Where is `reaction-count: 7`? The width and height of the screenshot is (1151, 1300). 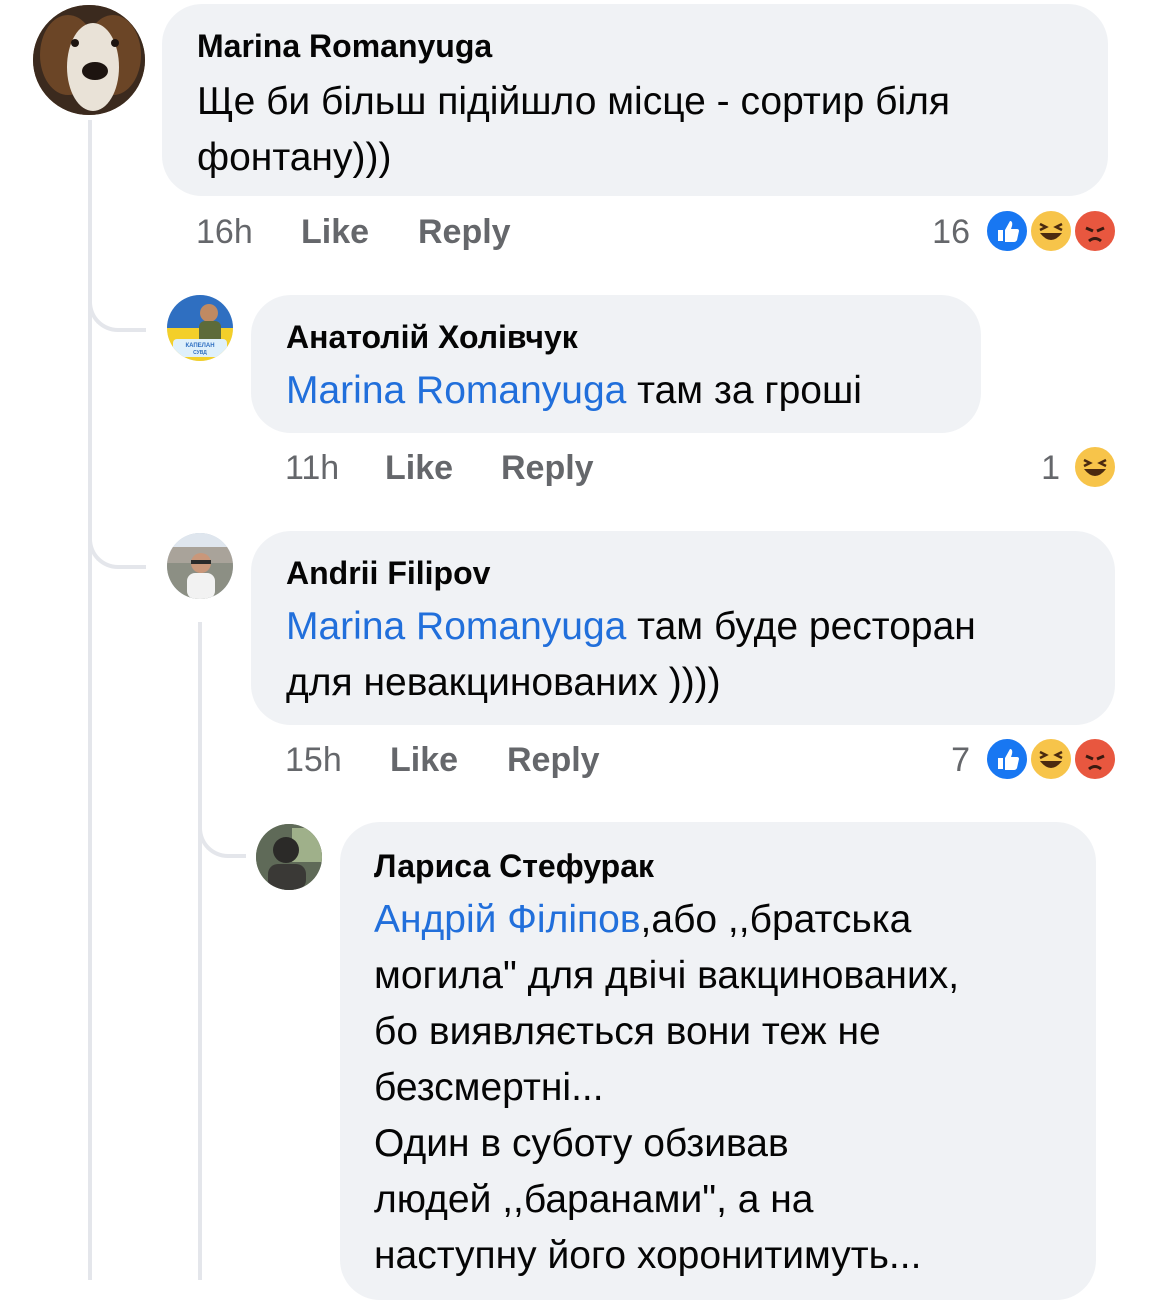 reaction-count: 7 is located at coordinates (935, 760).